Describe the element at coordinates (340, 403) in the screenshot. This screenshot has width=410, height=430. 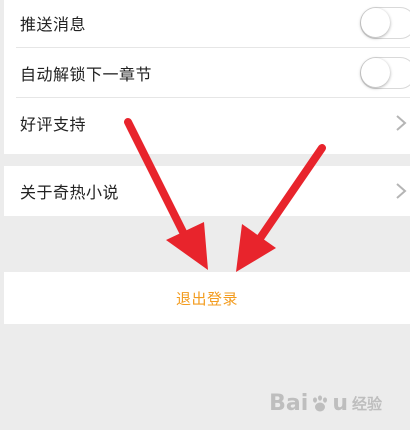
I see `watermark-brand-end: u` at that location.